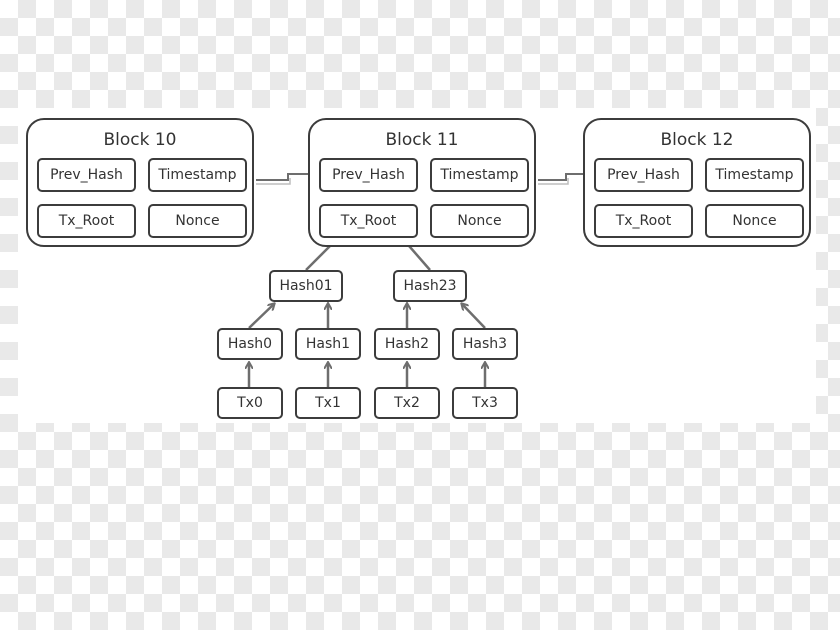  I want to click on block-title: Block 10, so click(140, 140).